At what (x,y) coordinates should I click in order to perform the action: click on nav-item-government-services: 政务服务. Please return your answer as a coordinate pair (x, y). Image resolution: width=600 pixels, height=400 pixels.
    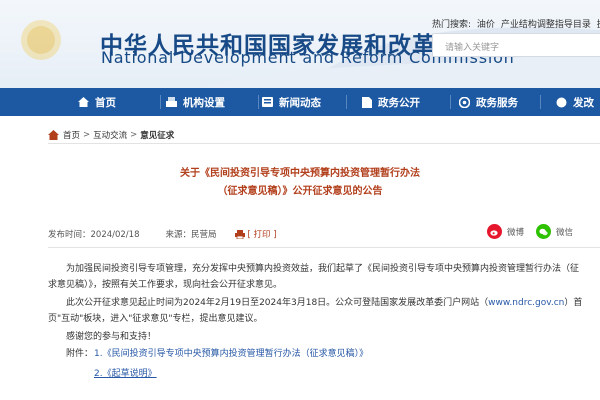
    Looking at the image, I should click on (488, 102).